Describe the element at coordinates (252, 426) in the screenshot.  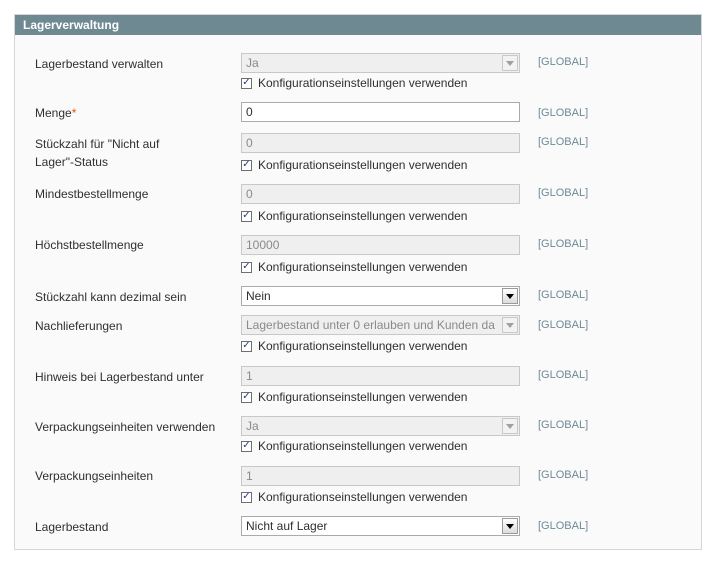
I see `enable-qty-increments-value: Ja` at that location.